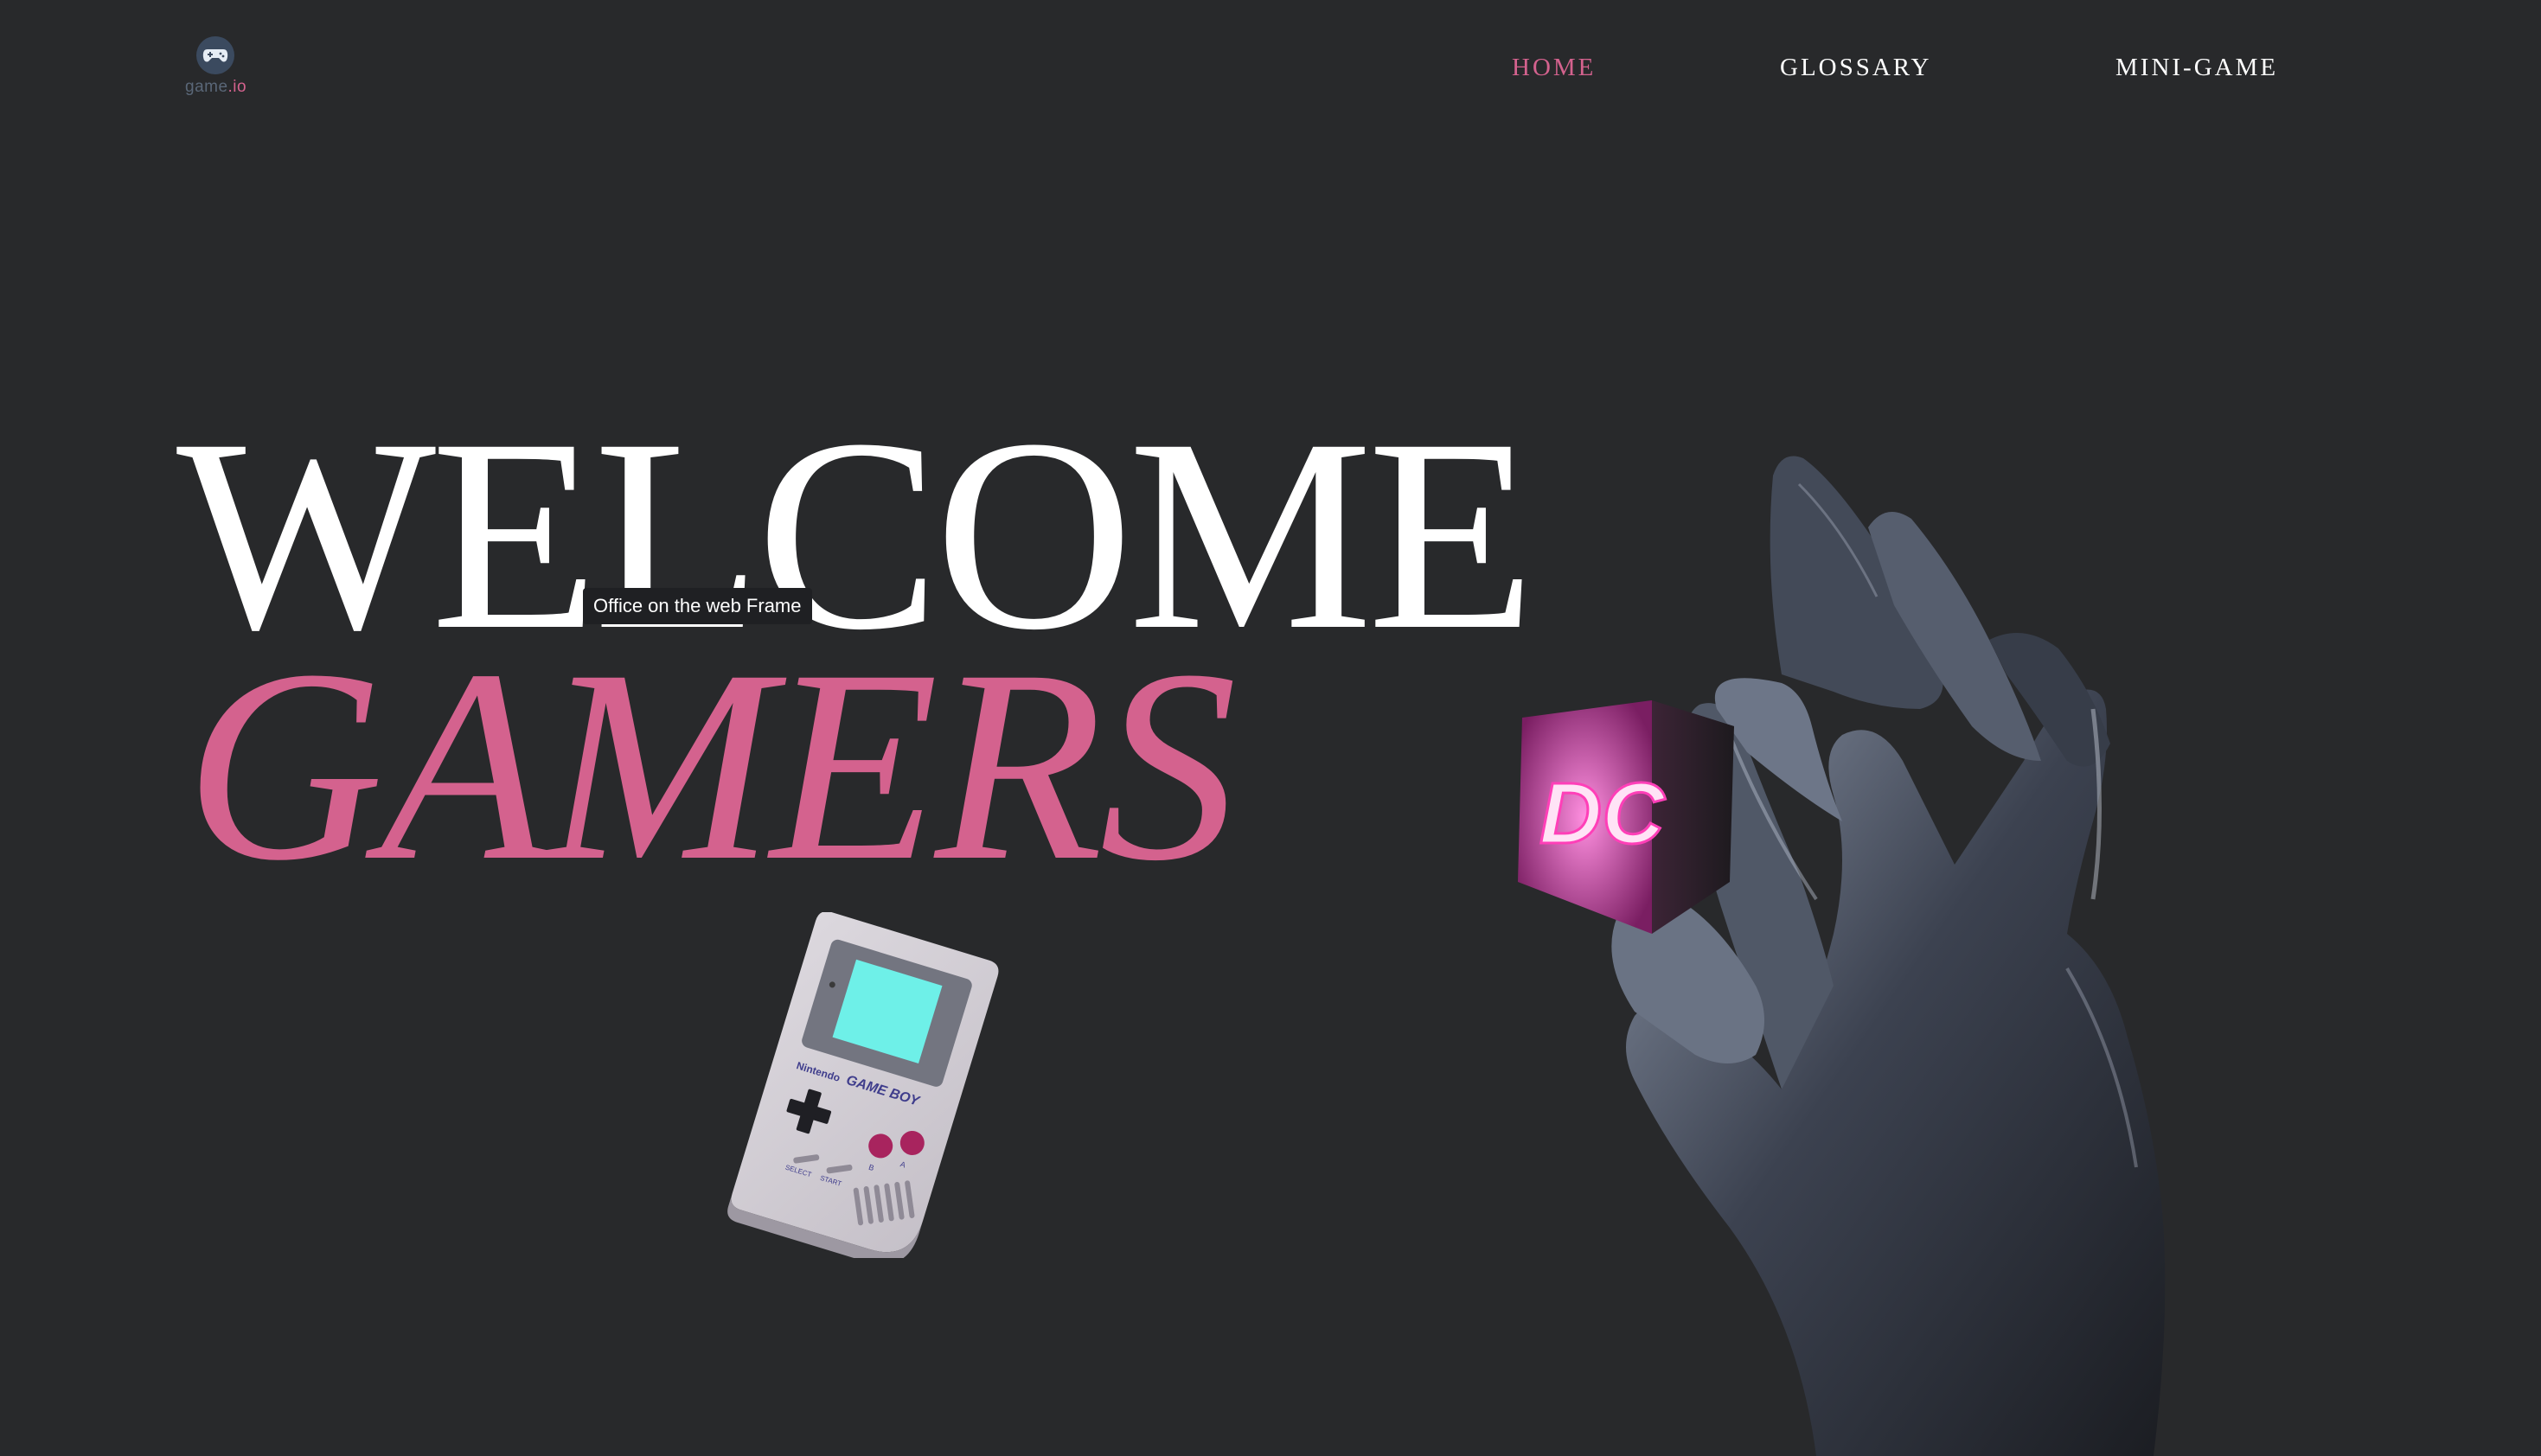  I want to click on frame-tooltip: Office on the web Frame, so click(698, 606).